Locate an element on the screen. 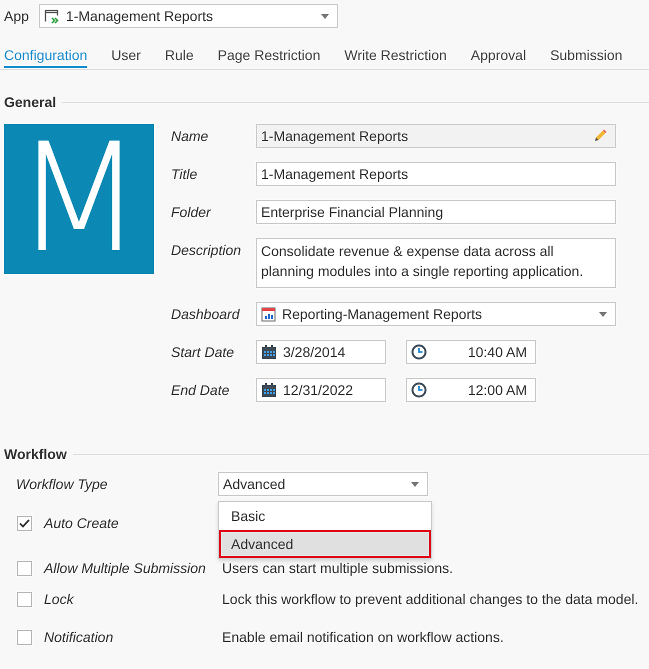 The width and height of the screenshot is (649, 669). field-label: Title is located at coordinates (184, 174).